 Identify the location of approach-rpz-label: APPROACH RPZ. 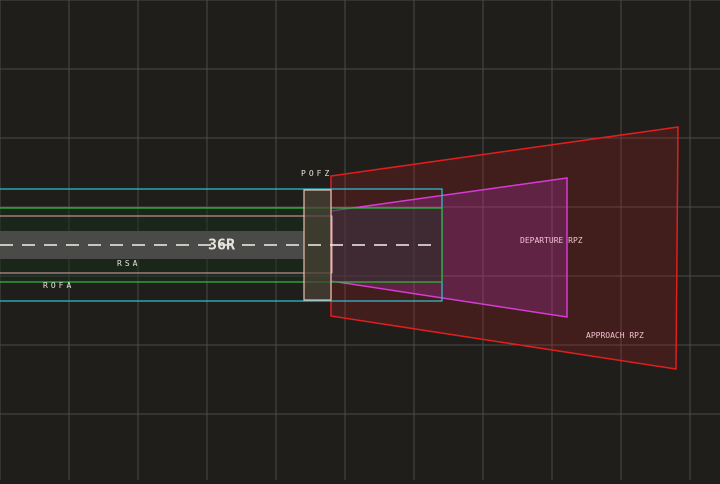
(615, 335).